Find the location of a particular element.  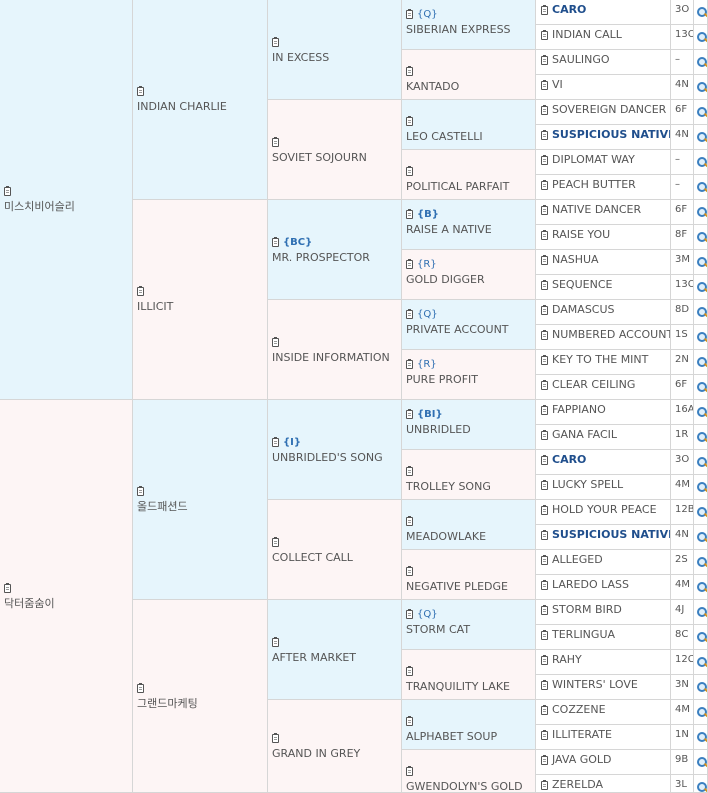

horse-name-link: UNBRIDLED is located at coordinates (438, 429).